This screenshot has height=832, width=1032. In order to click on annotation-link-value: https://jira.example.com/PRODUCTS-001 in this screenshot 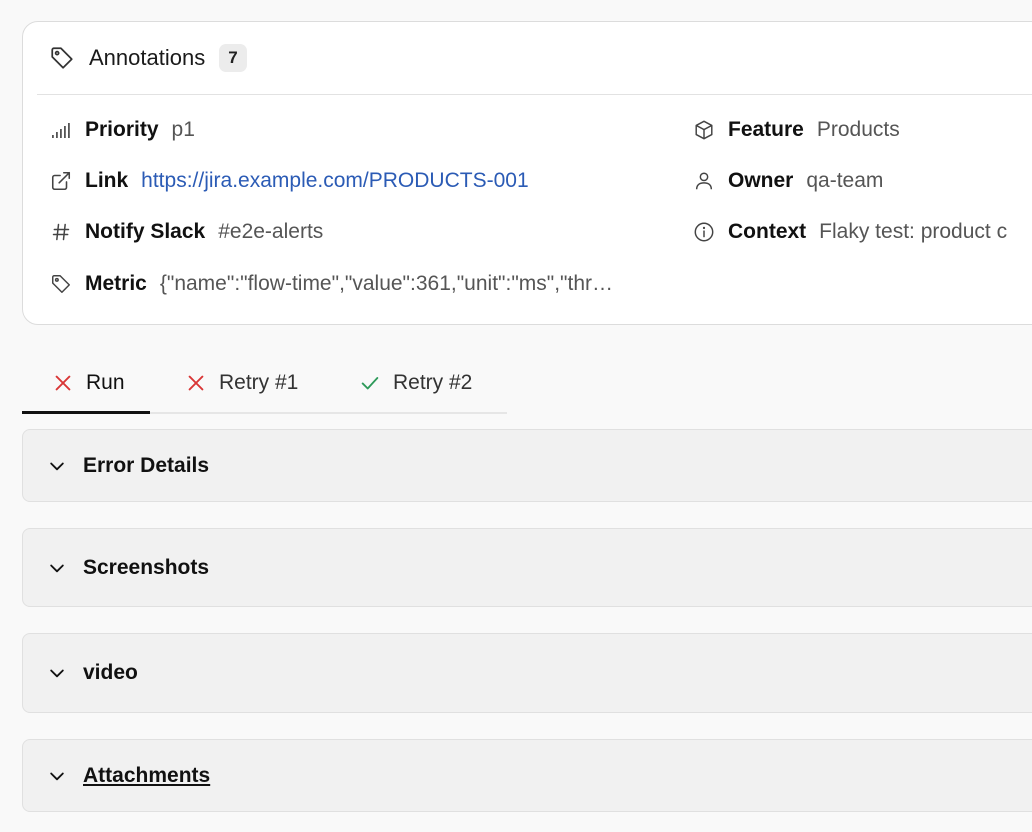, I will do `click(334, 181)`.